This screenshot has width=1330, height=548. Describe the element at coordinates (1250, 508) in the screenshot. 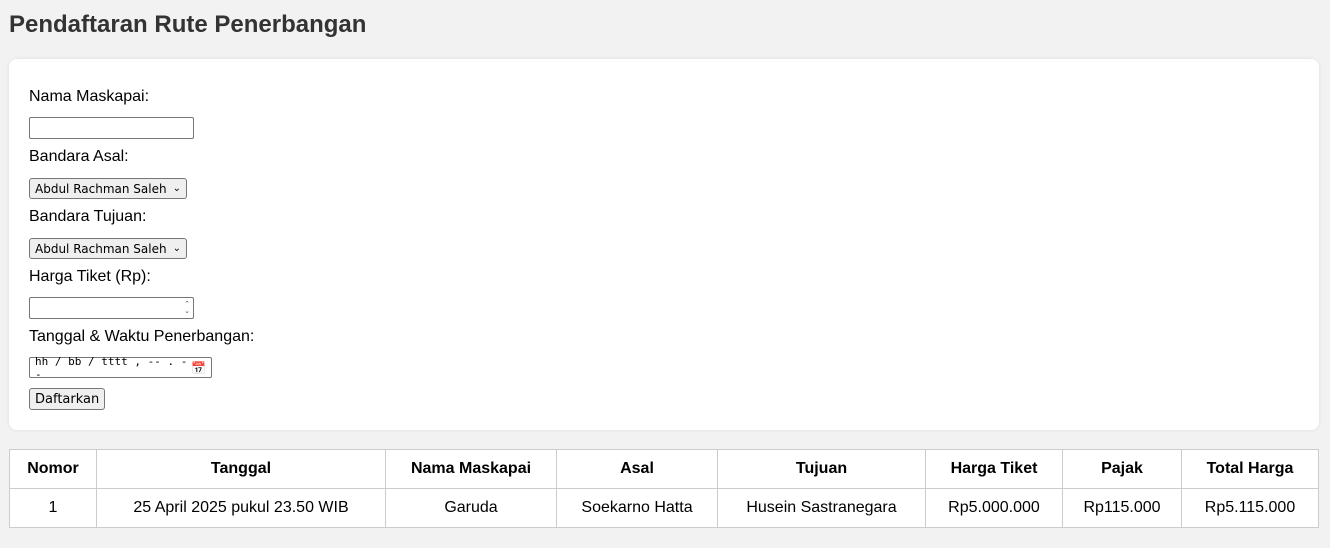

I see `cell-total-harga: Rp5.115.000` at that location.